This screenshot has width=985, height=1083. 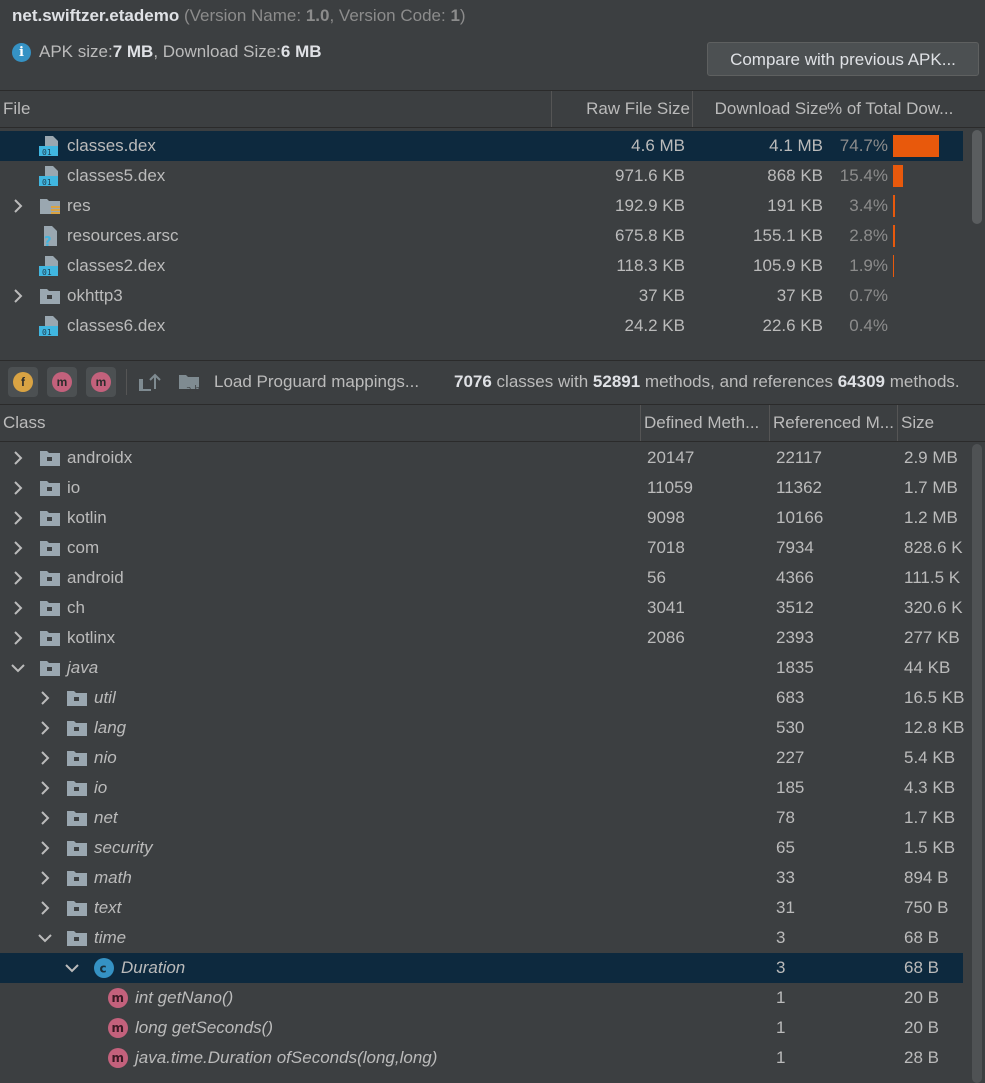 I want to click on file-table-scrollbar, so click(x=977, y=177).